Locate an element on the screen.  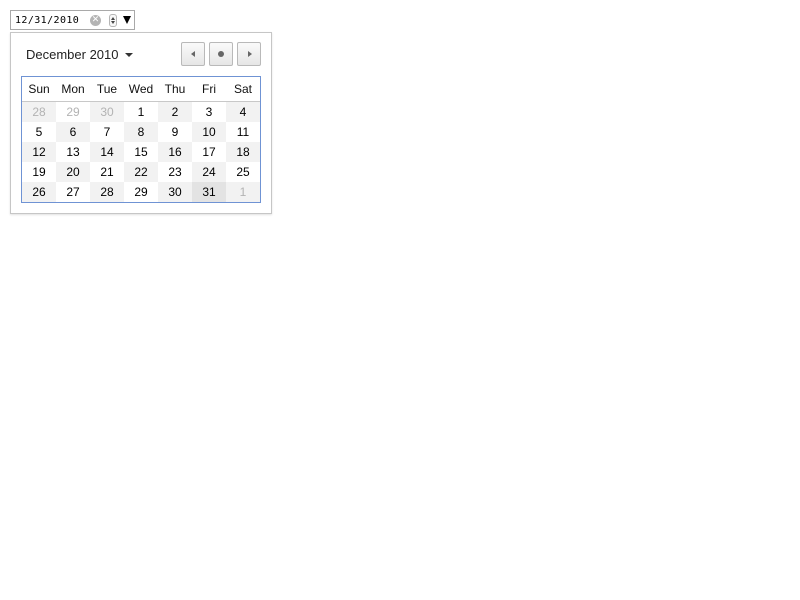
date-input: 12/31/2010 ✕ is located at coordinates (72, 20).